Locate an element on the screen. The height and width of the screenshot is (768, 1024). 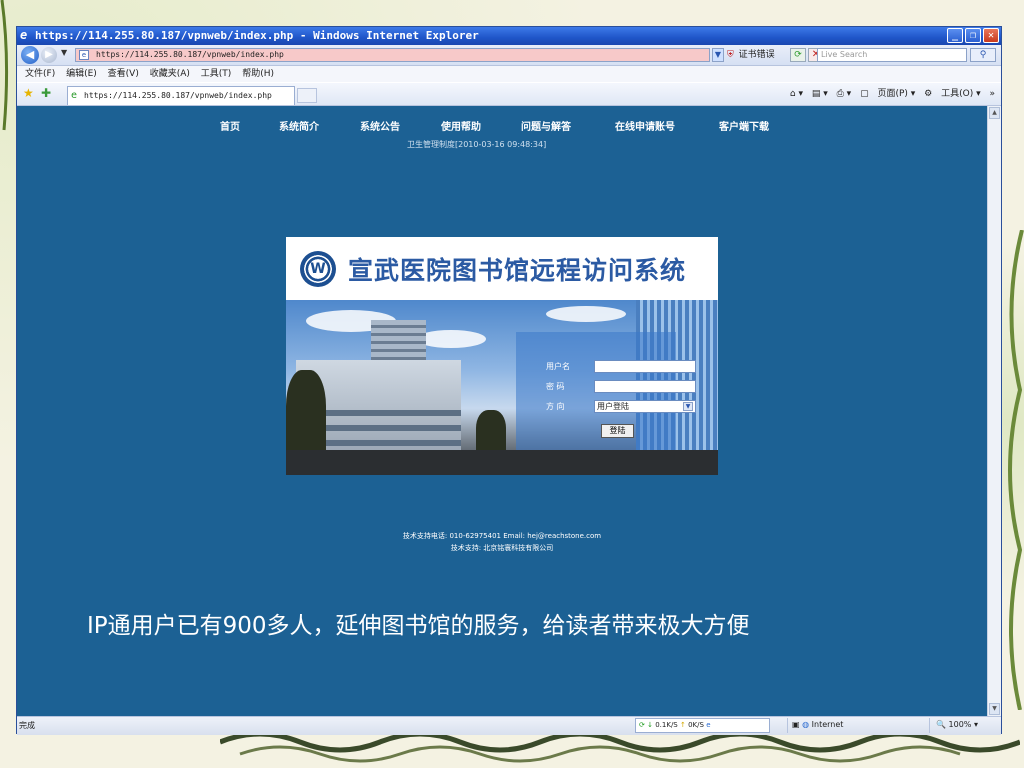
chevron-down-icon: ▼ is located at coordinates (688, 406).